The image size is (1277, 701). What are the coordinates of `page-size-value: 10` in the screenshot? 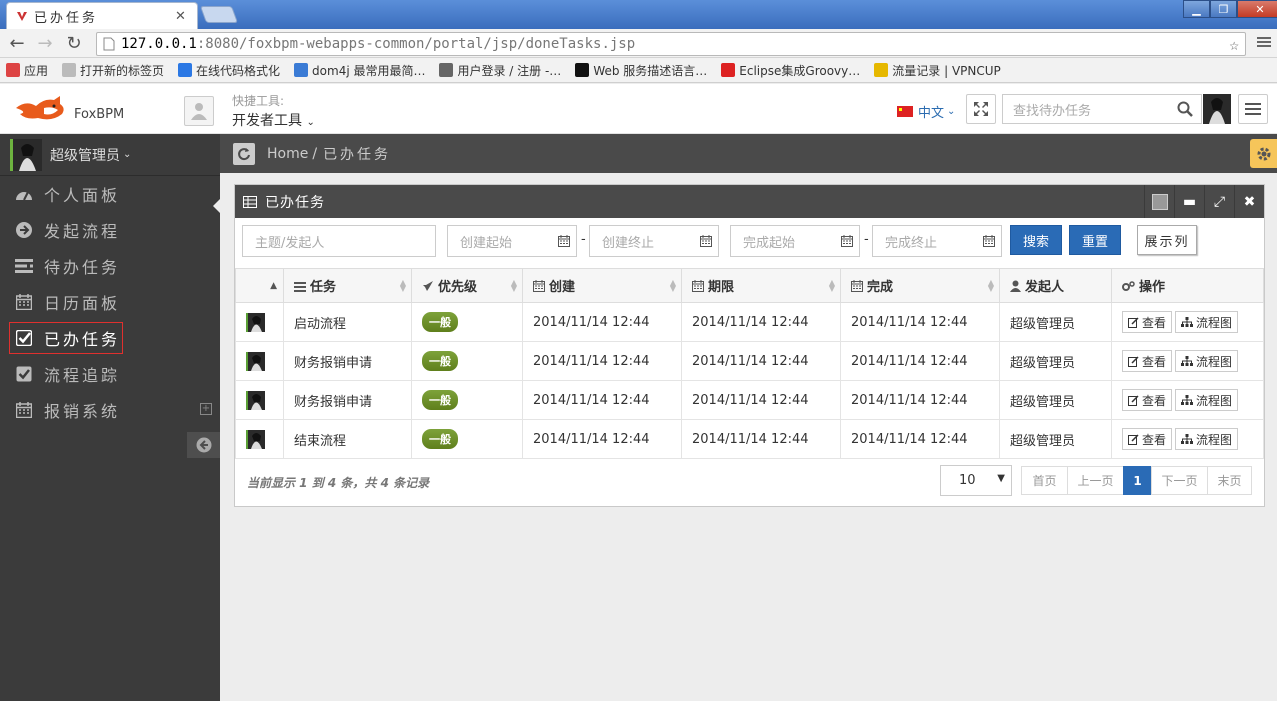 It's located at (967, 480).